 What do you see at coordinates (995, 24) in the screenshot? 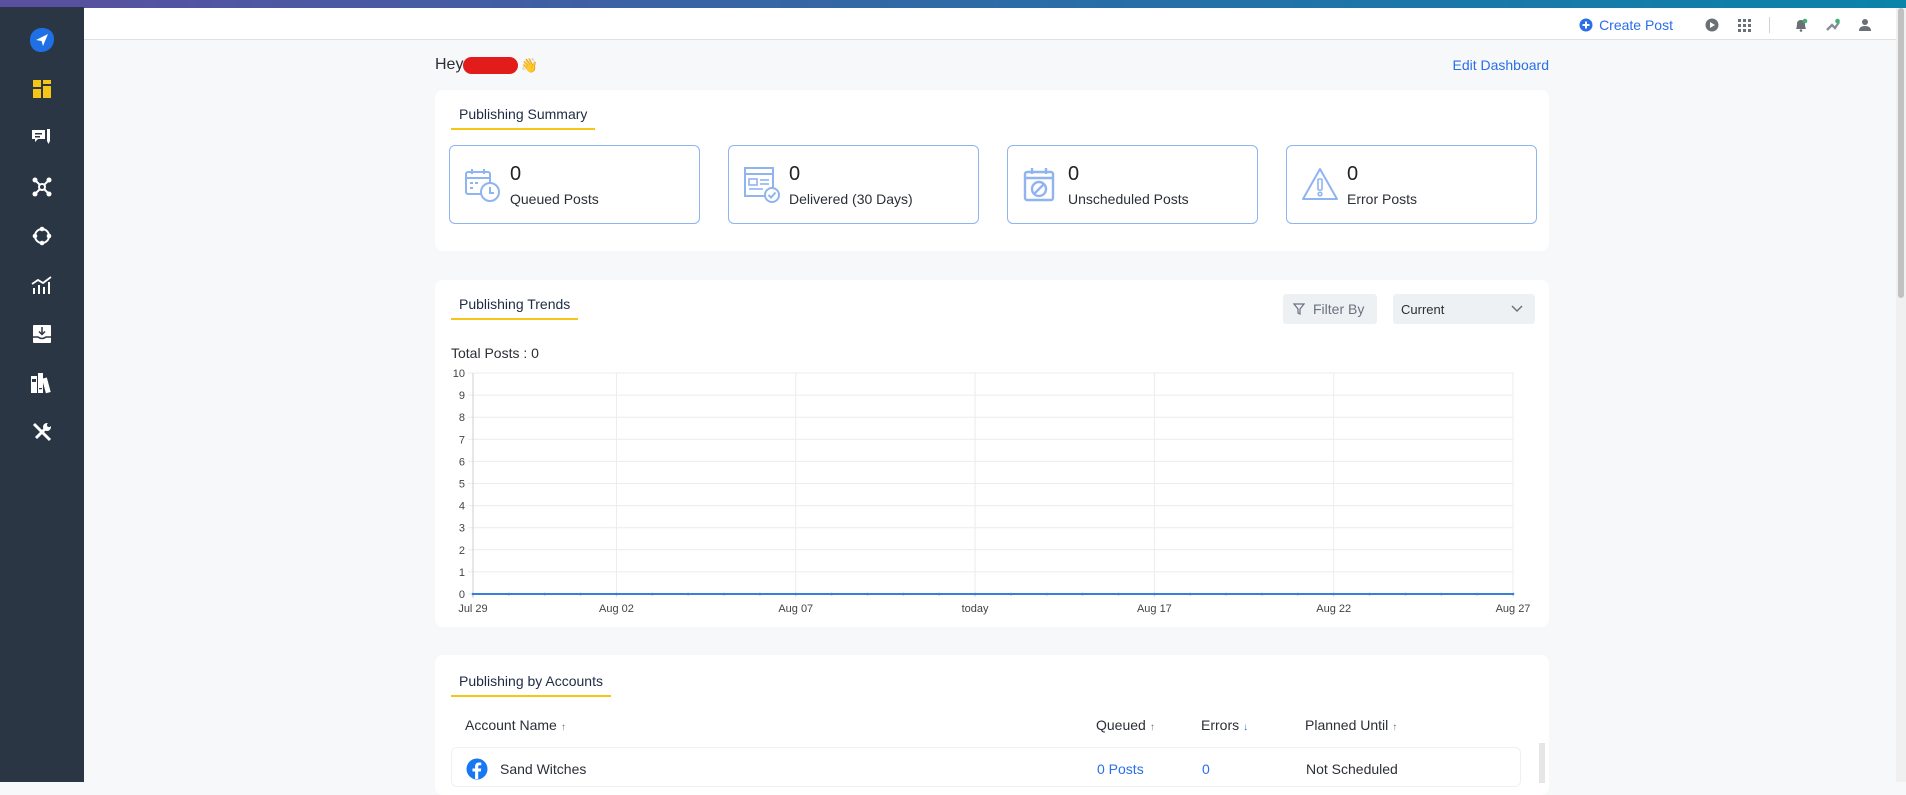
I see `top-header: Create Post` at bounding box center [995, 24].